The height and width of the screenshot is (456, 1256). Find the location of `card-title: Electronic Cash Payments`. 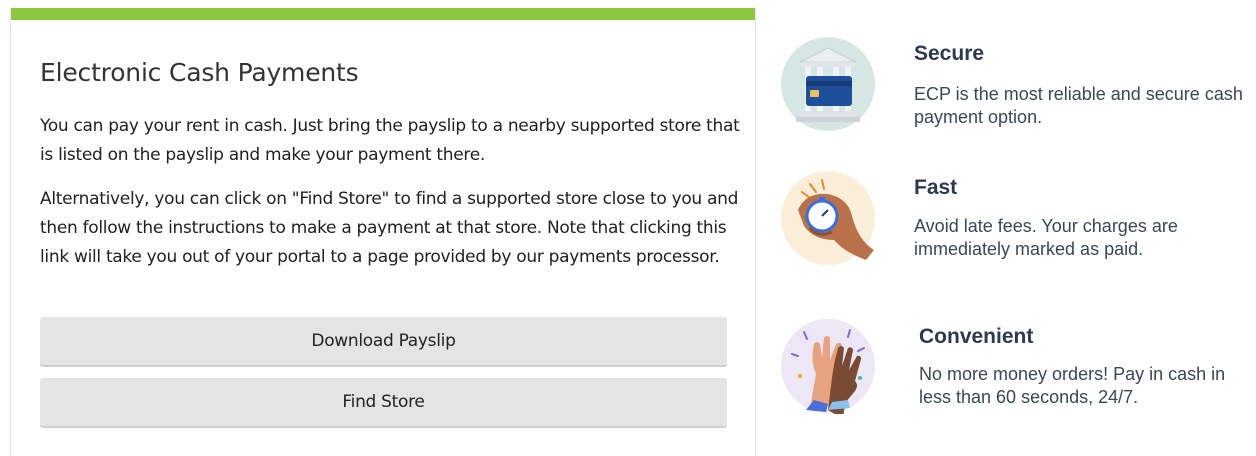

card-title: Electronic Cash Payments is located at coordinates (199, 72).